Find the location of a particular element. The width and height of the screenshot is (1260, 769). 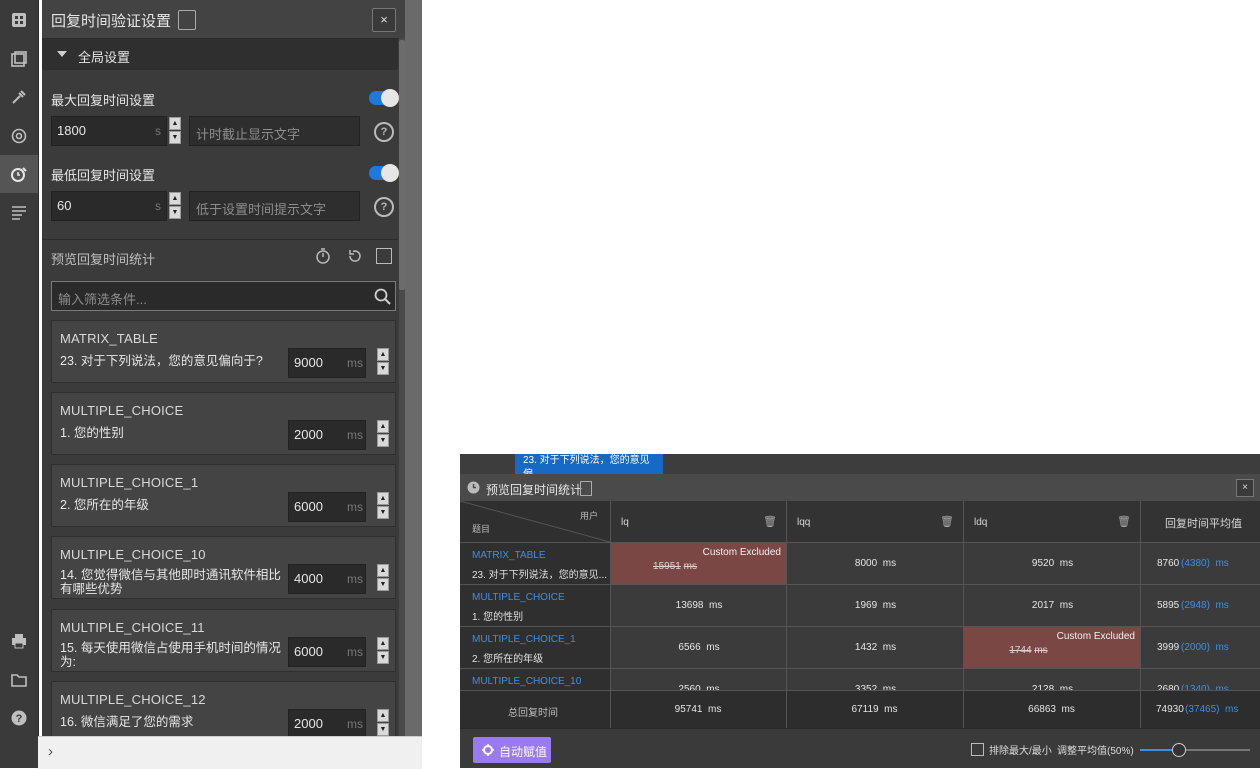

question-time-input: 4000 ms is located at coordinates (327, 579).